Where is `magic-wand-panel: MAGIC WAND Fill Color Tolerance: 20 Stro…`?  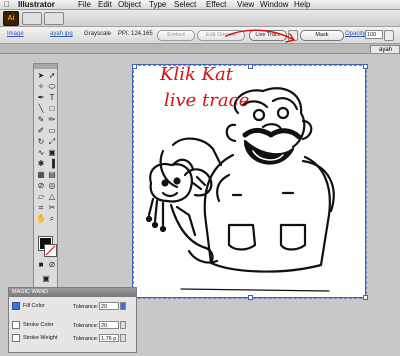 magic-wand-panel: MAGIC WAND Fill Color Tolerance: 20 Stro… is located at coordinates (72, 320).